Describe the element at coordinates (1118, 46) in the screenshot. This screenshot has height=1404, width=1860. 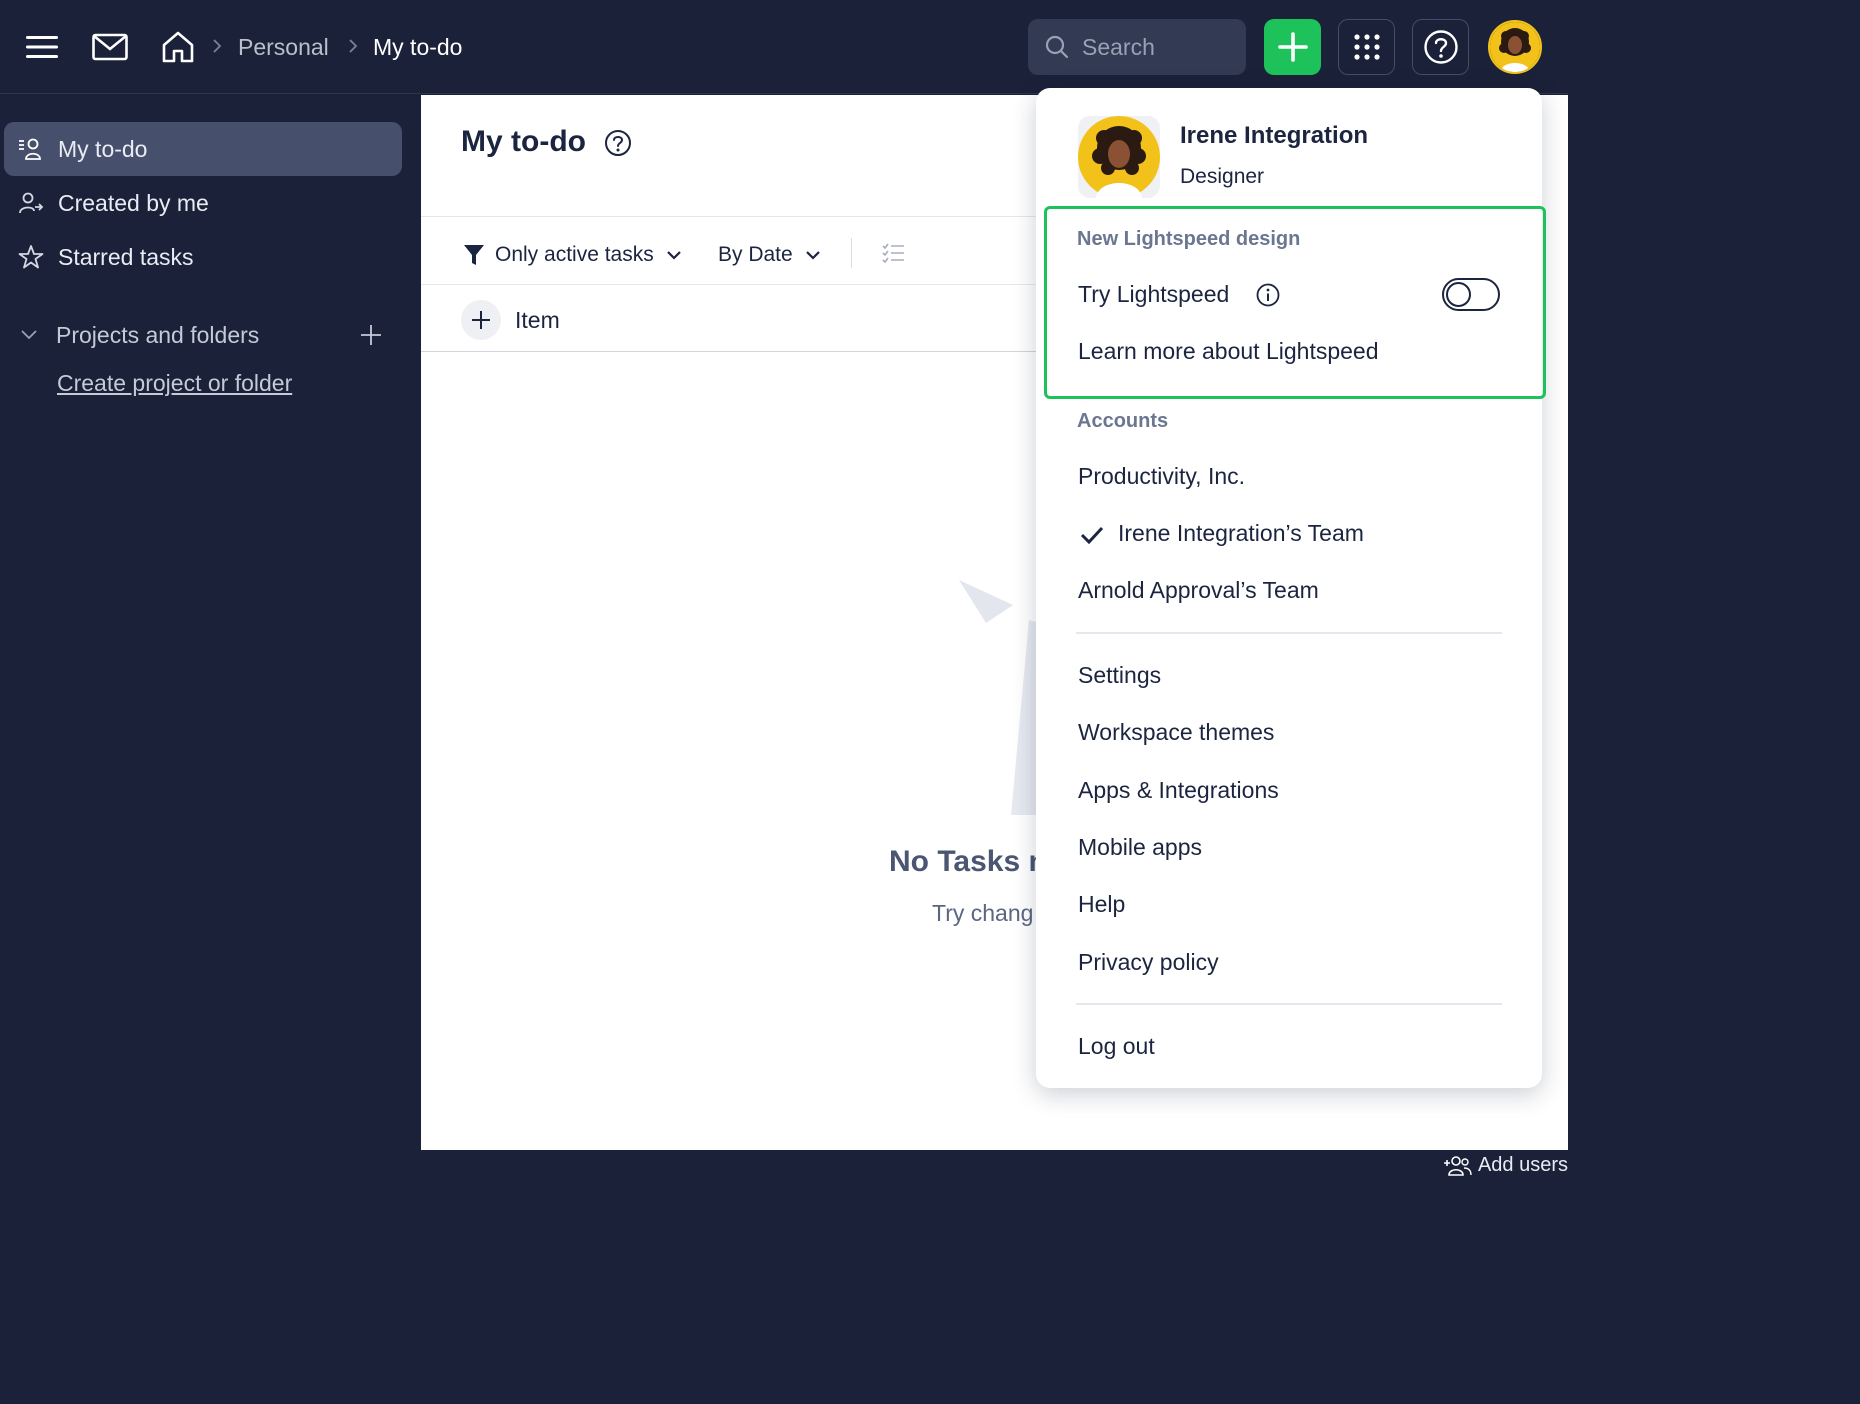
I see `search-placeholder: Search` at that location.